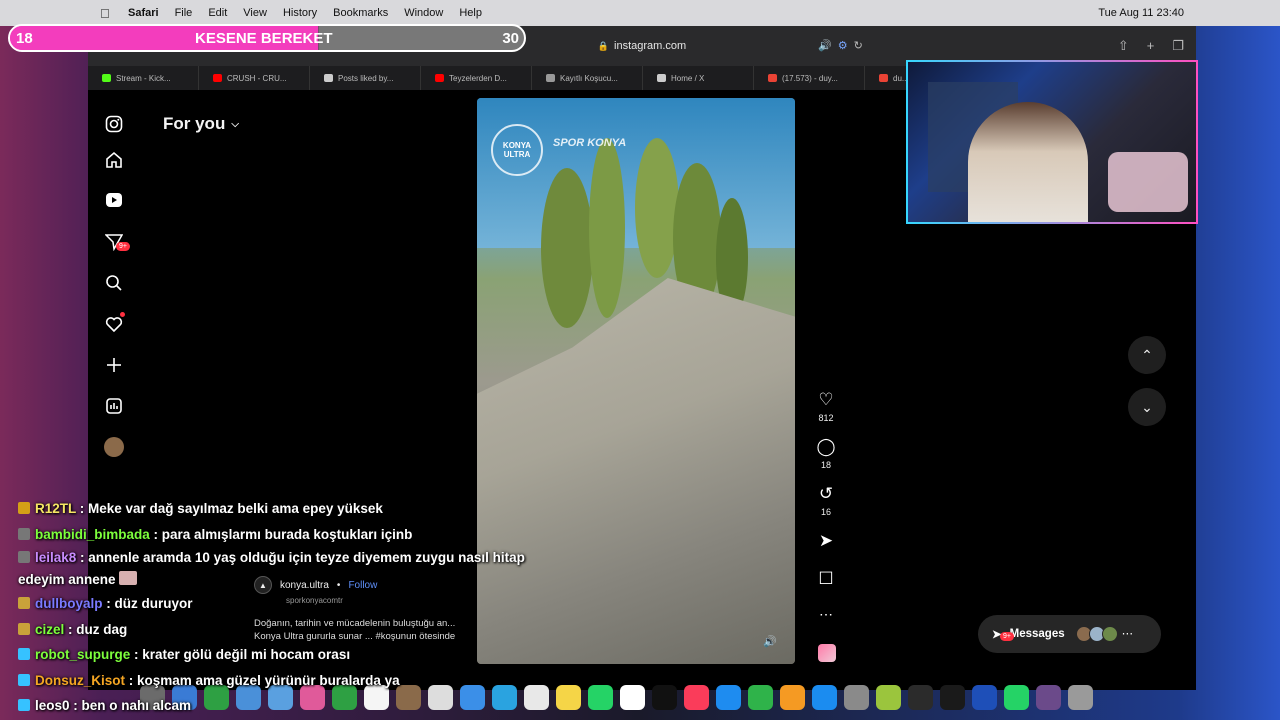  I want to click on previous-reel-button: ⌃, so click(1147, 355).